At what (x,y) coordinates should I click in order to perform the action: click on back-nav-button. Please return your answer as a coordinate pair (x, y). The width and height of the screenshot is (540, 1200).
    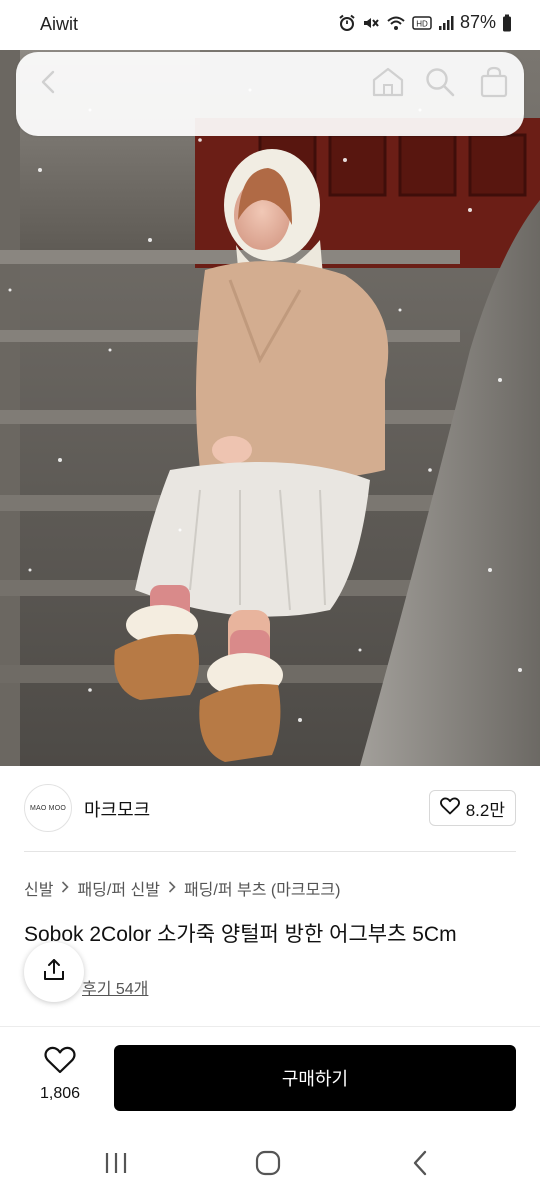
    Looking at the image, I should click on (420, 1165).